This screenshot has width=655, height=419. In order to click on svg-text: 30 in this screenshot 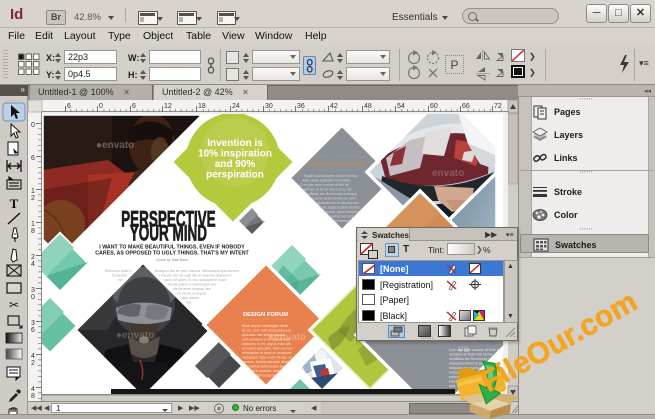, I will do `click(269, 106)`.